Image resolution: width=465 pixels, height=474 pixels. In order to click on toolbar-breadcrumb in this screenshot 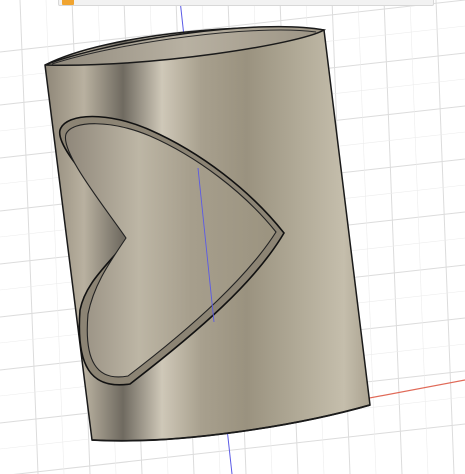, I will do `click(246, 3)`.